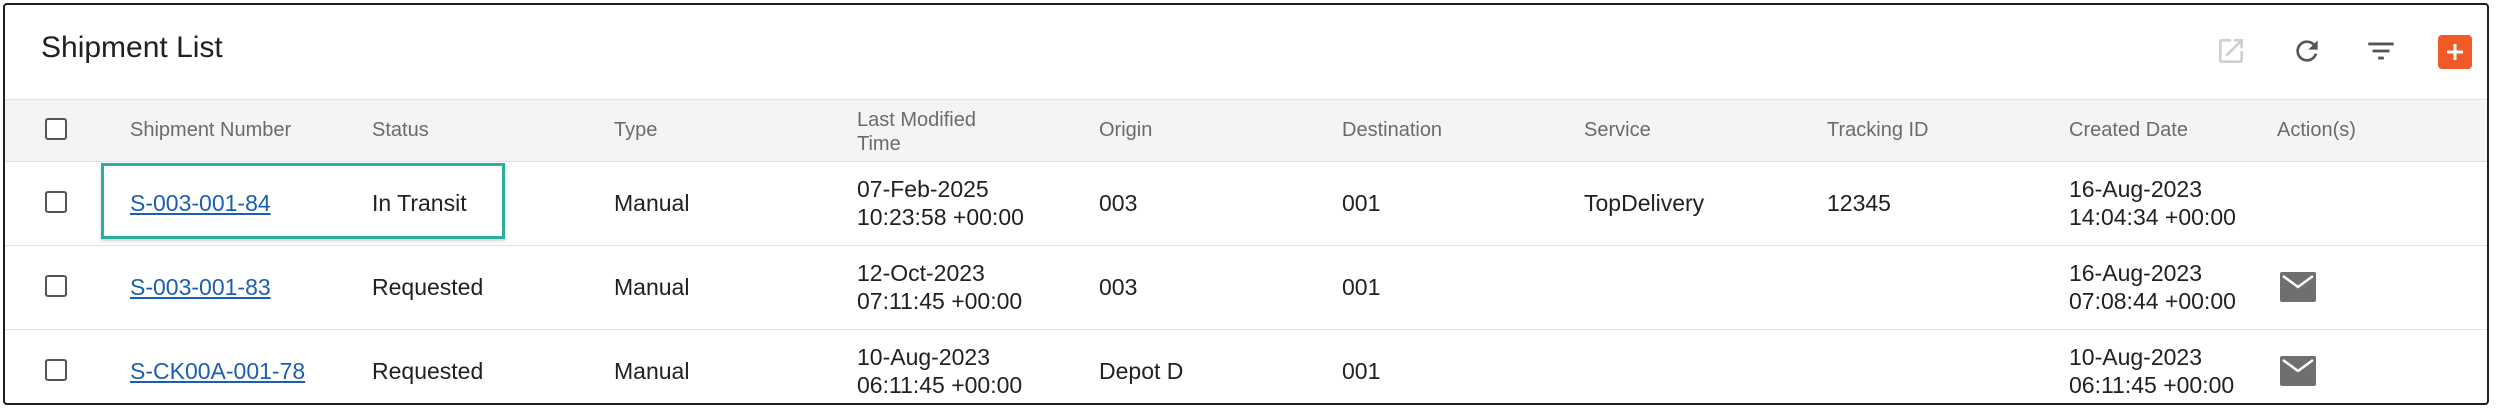 The height and width of the screenshot is (418, 2500). I want to click on created-date: 10-Aug-2023, so click(2135, 357).